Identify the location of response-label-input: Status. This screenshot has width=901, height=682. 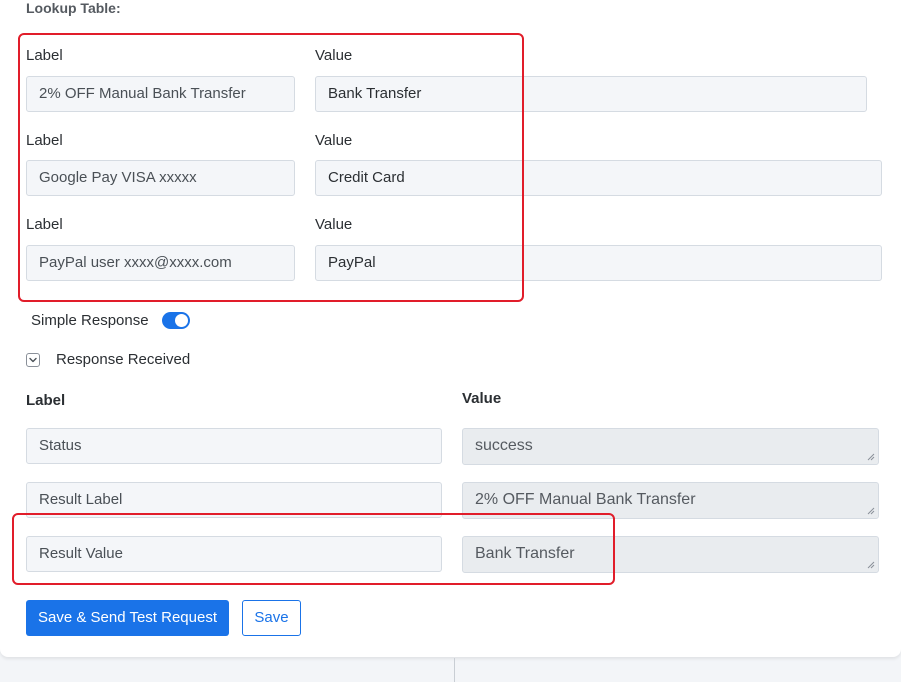
(234, 446).